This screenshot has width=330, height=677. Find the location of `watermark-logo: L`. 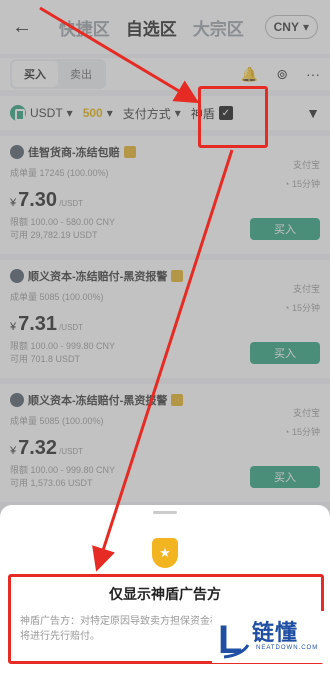

watermark-logo: L is located at coordinates (234, 638).